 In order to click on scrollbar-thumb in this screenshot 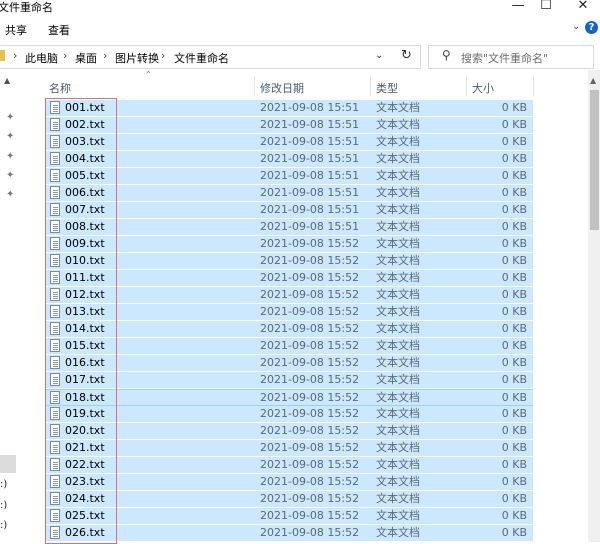, I will do `click(594, 160)`.